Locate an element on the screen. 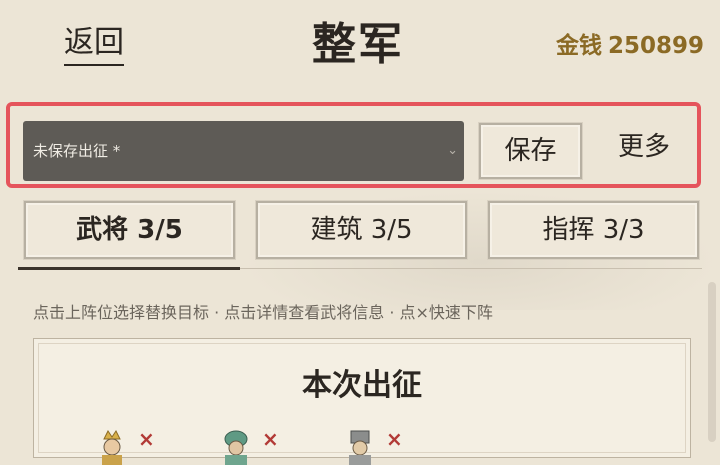 This screenshot has height=465, width=720. gold-counter: 金钱 250899 is located at coordinates (630, 46).